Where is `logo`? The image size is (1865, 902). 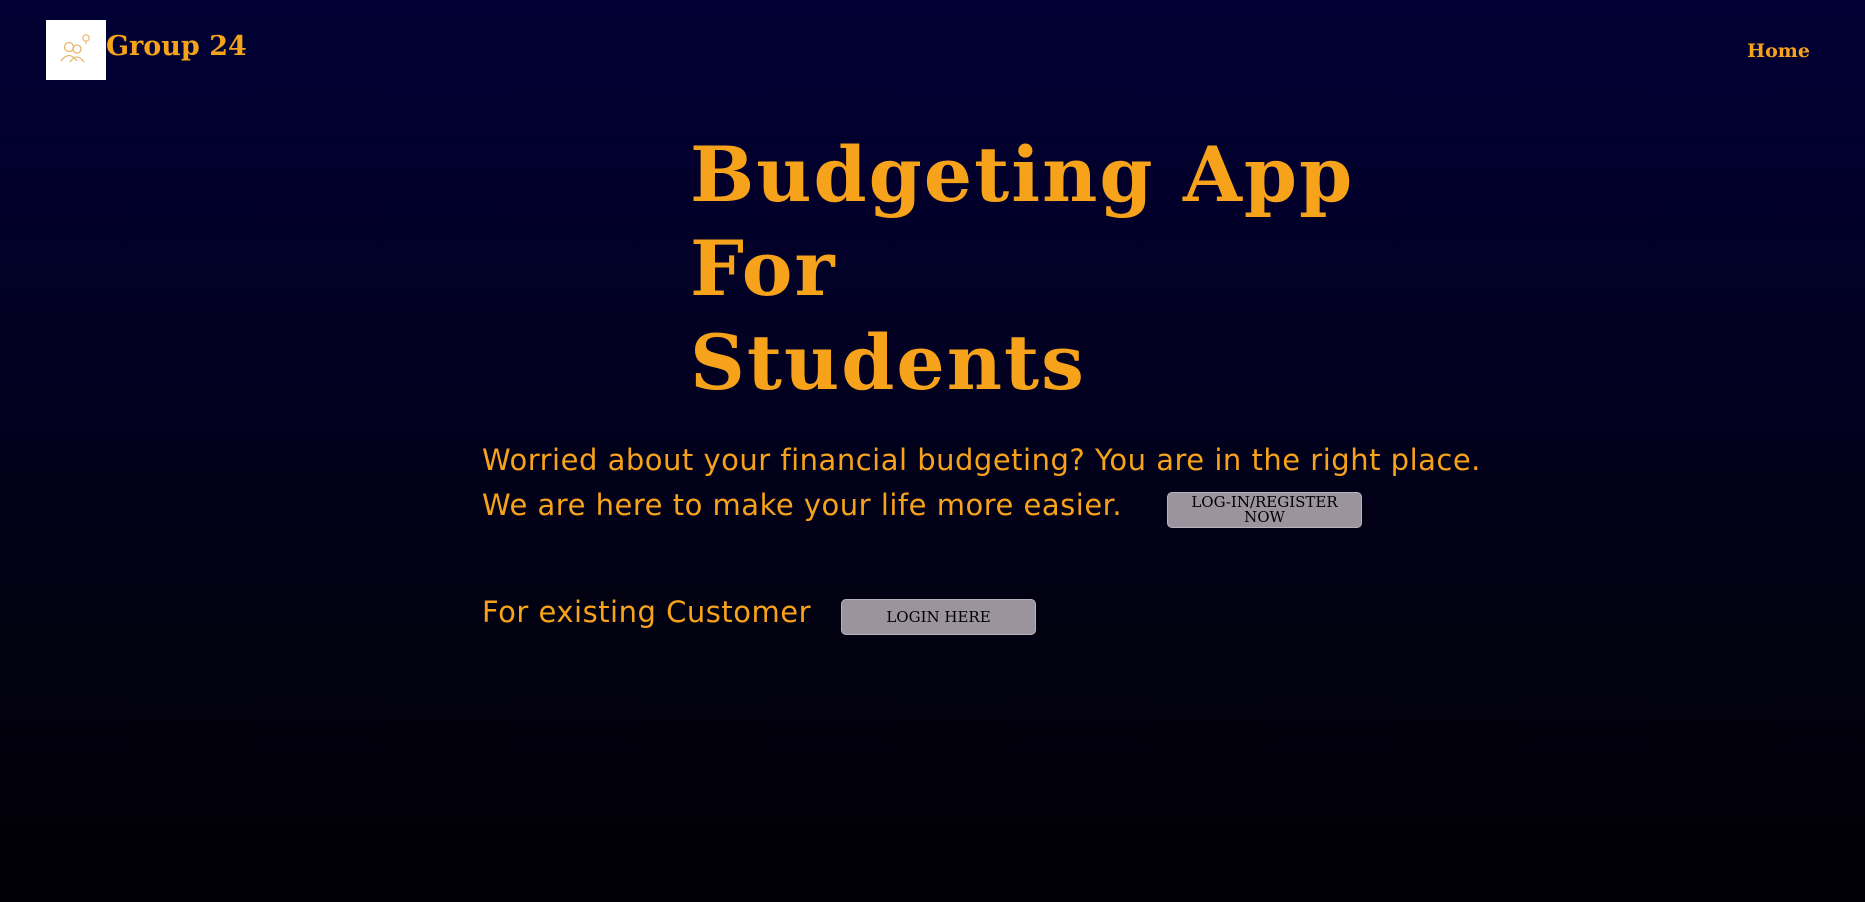 logo is located at coordinates (76, 50).